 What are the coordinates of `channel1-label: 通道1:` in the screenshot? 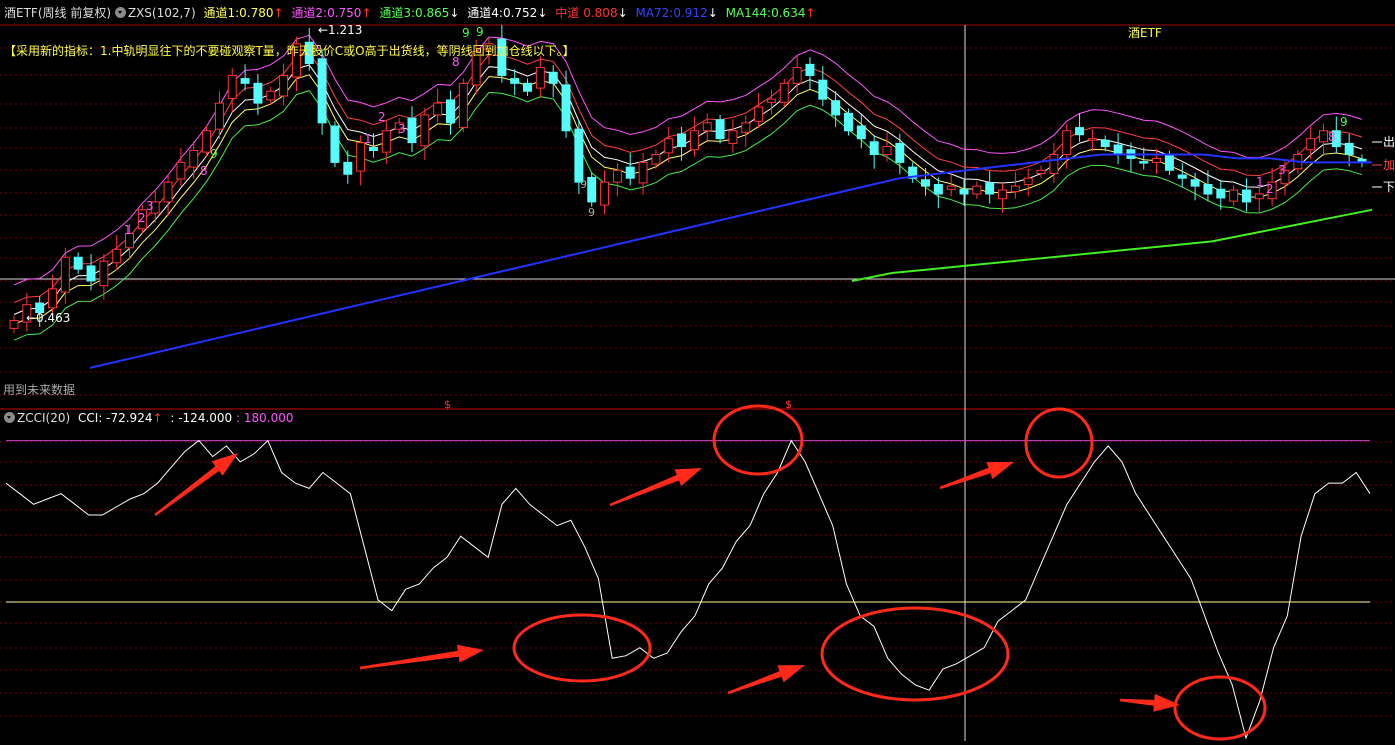 It's located at (221, 13).